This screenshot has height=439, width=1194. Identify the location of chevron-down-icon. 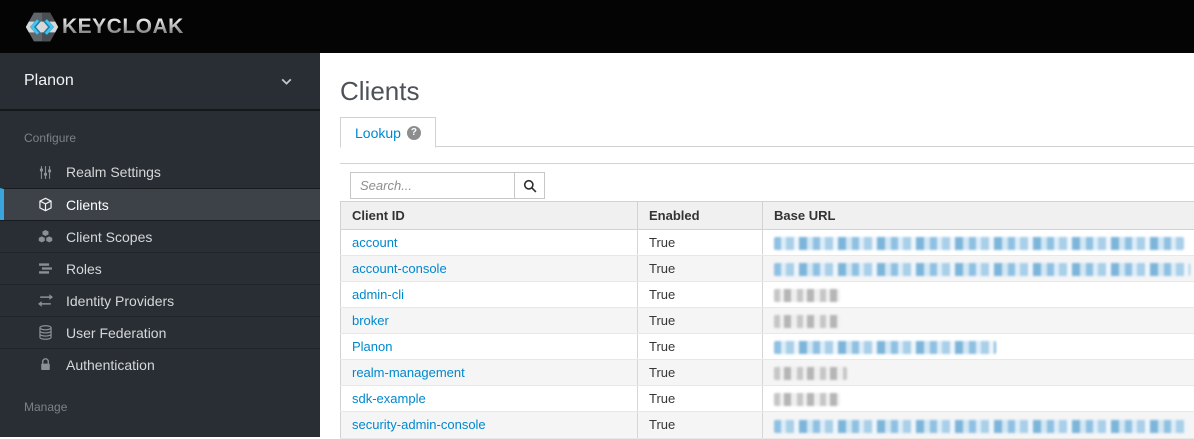
(286, 81).